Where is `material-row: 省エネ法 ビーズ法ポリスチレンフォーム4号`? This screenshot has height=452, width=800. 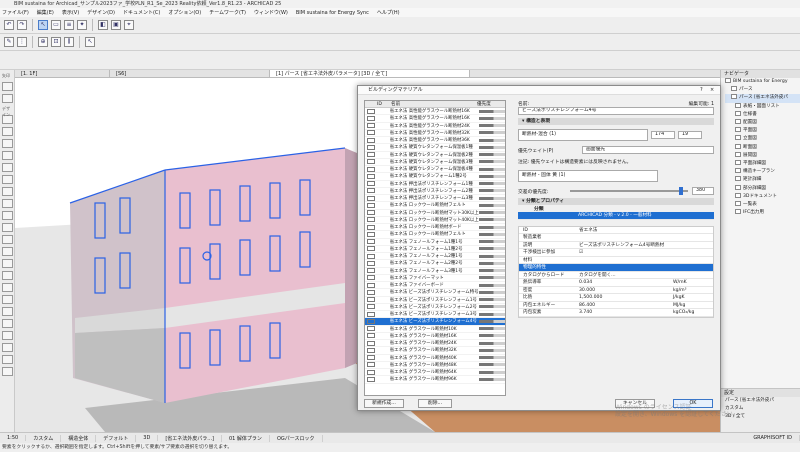
material-row: 省エネ法 ビーズ法ポリスチレンフォーム4号 is located at coordinates (435, 322).